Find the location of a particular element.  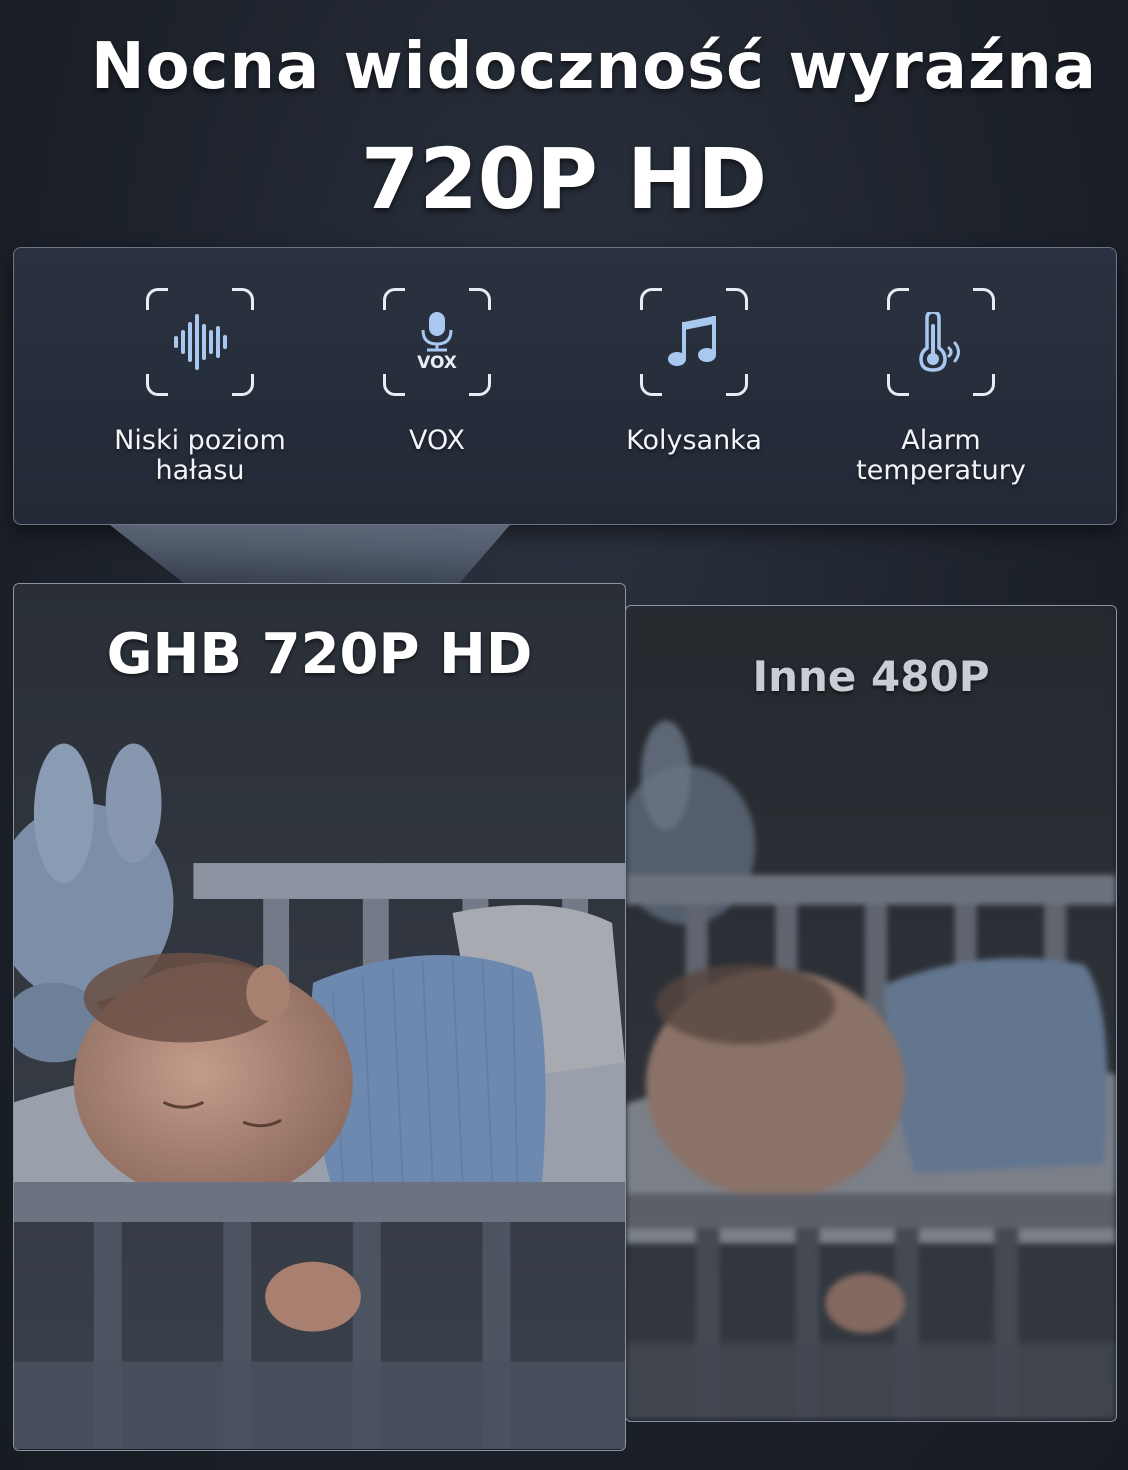

icon-frame: VOX is located at coordinates (437, 342).